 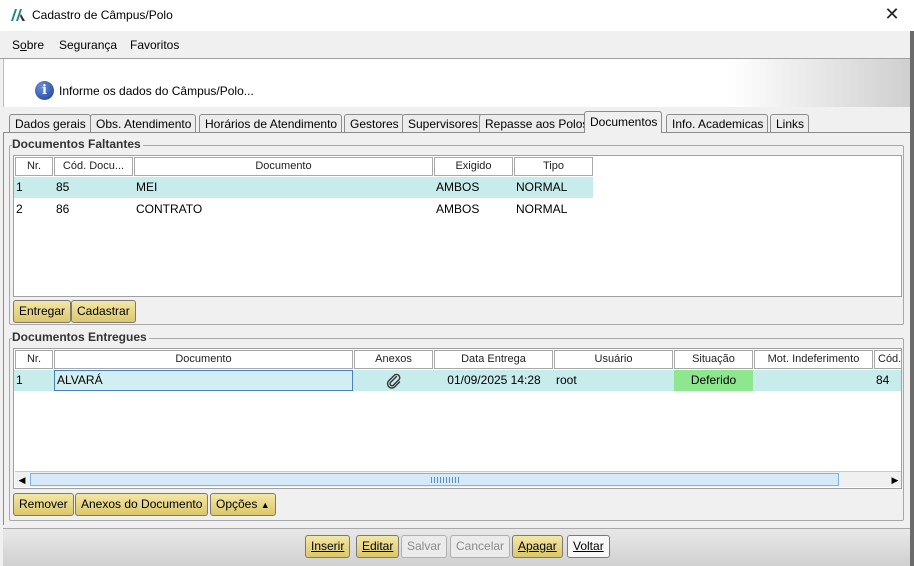 I want to click on table-row: 1 85 MEI AMBOS NORMAL, so click(x=303, y=187).